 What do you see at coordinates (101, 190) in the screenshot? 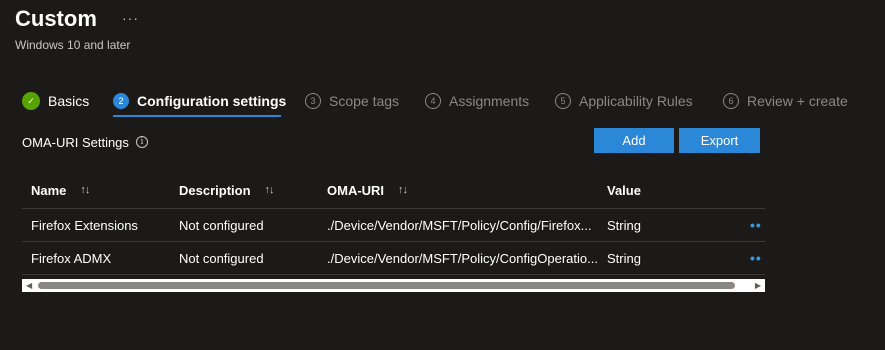
I see `column-header-name: Name ↑↓` at bounding box center [101, 190].